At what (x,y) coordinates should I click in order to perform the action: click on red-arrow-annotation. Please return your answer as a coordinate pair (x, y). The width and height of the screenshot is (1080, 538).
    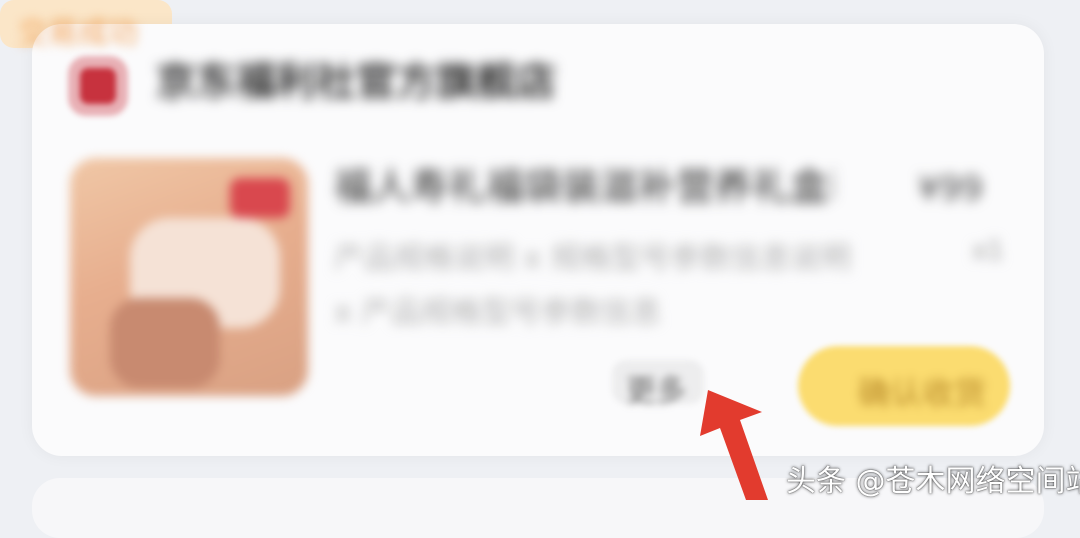
    Looking at the image, I should click on (734, 445).